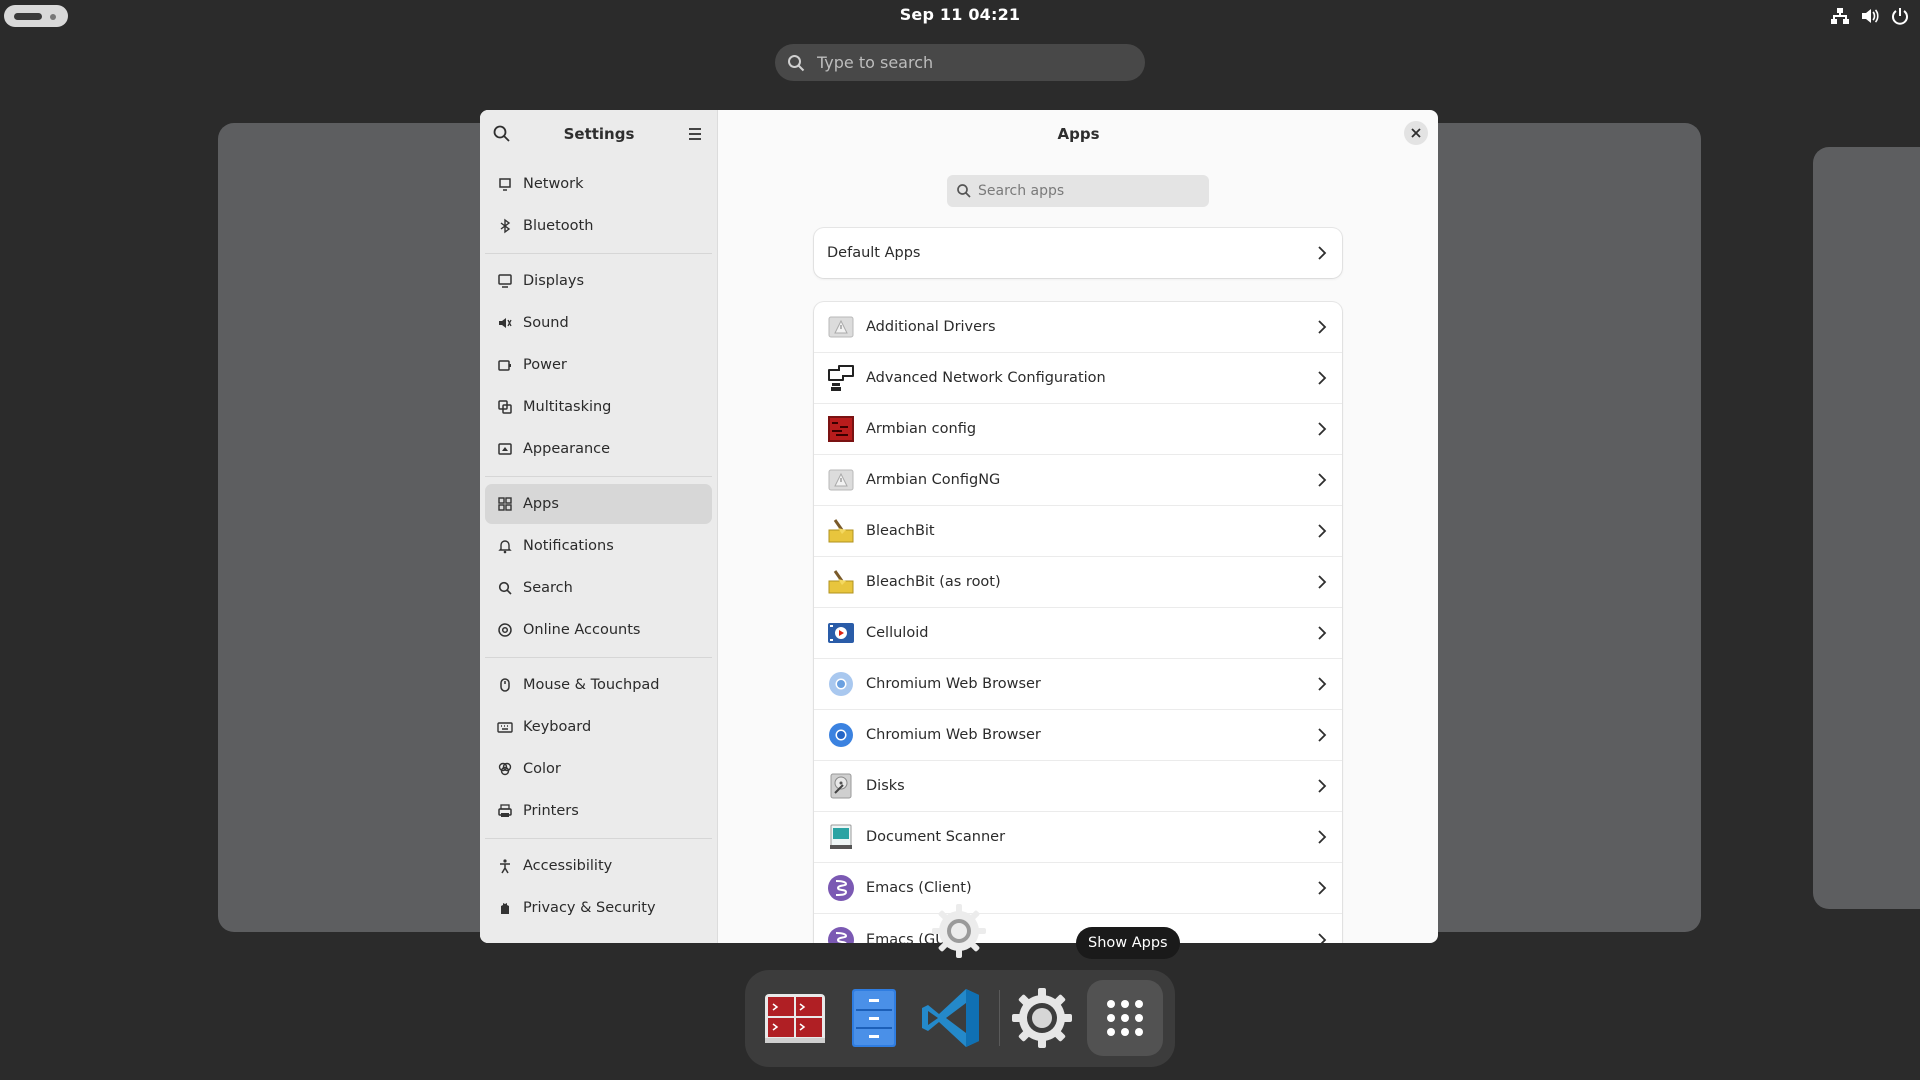 The height and width of the screenshot is (1080, 1920). What do you see at coordinates (841, 378) in the screenshot?
I see `network-config-icon` at bounding box center [841, 378].